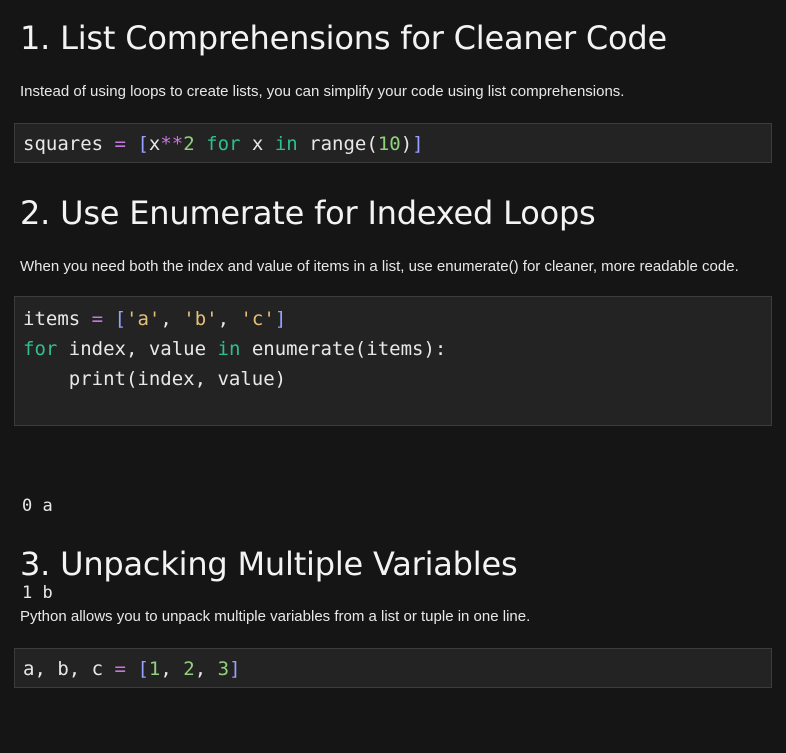  Describe the element at coordinates (37, 506) in the screenshot. I see `output-line: 0 a` at that location.